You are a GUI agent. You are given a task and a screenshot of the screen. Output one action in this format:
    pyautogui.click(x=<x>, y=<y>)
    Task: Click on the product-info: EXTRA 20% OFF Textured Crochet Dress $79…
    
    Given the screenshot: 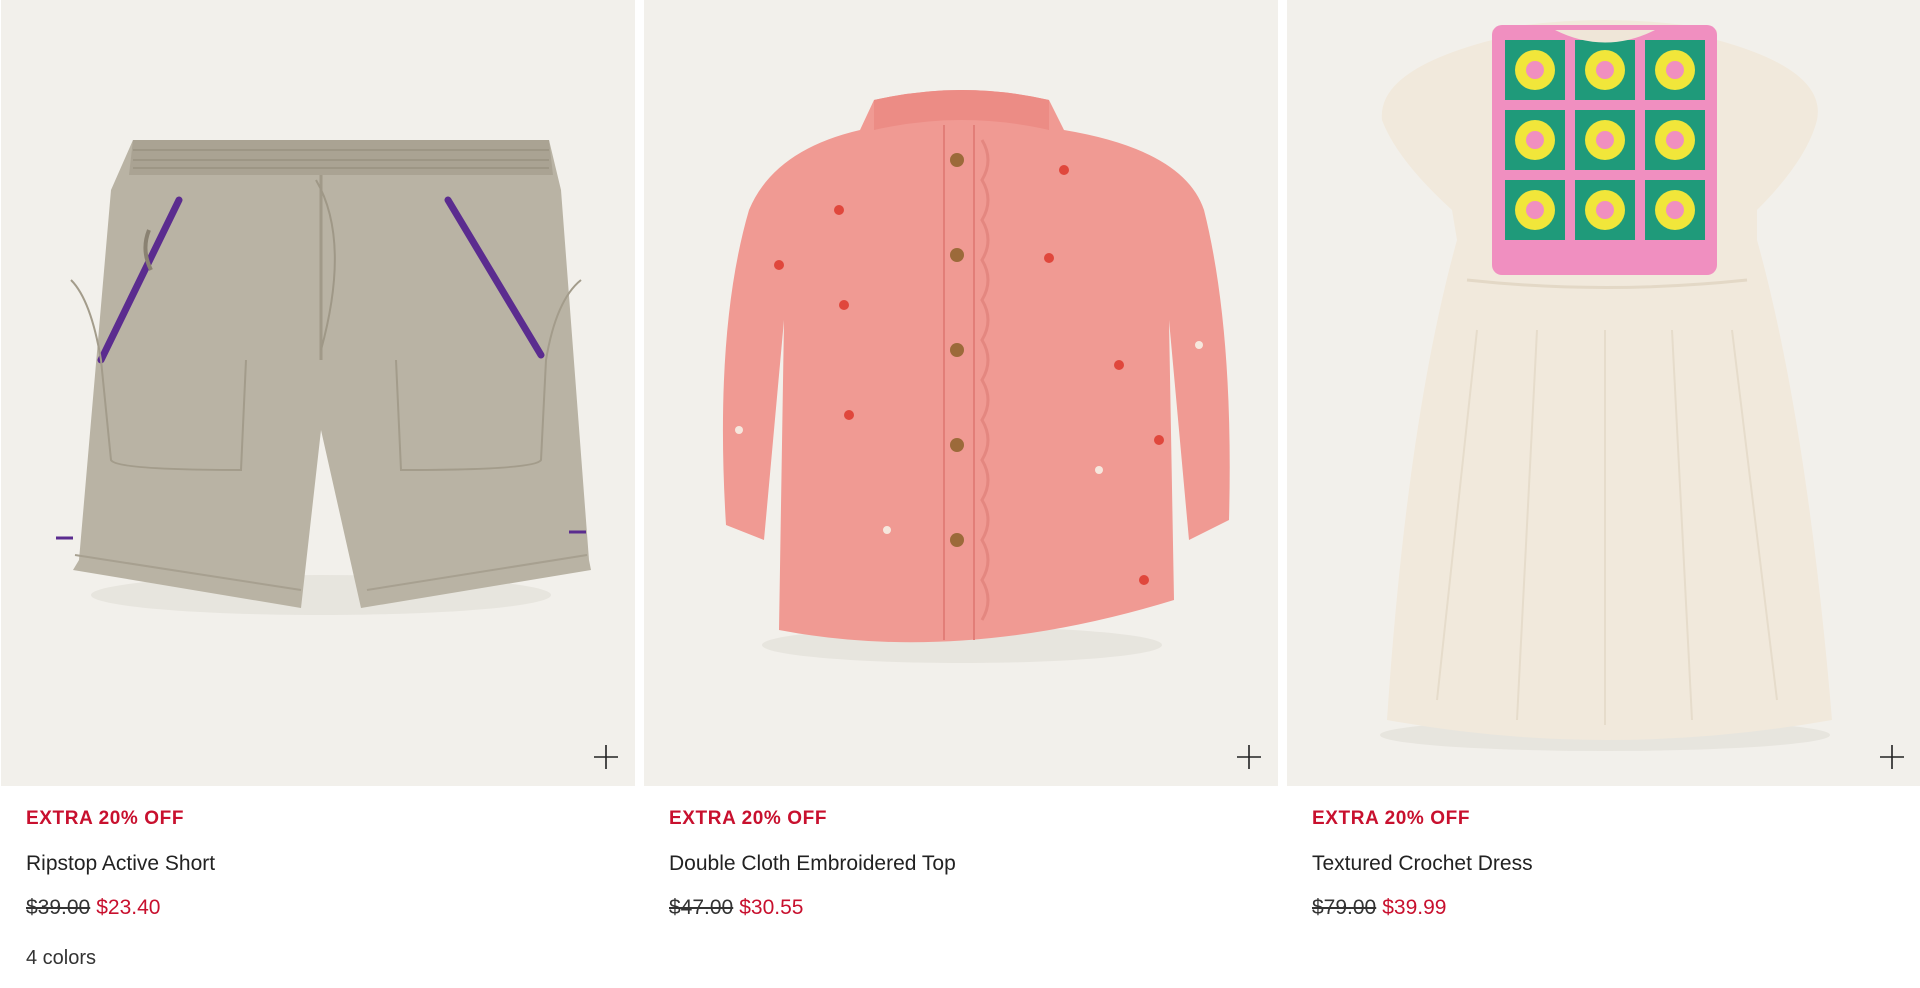 What is the action you would take?
    pyautogui.click(x=1603, y=853)
    